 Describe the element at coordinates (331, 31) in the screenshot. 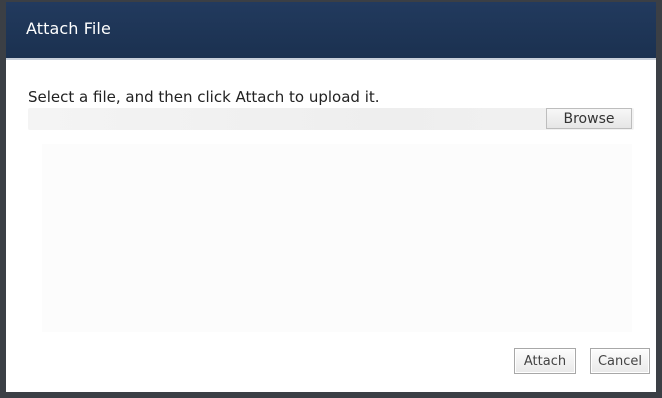

I see `dialog-titlebar: Attach File` at that location.